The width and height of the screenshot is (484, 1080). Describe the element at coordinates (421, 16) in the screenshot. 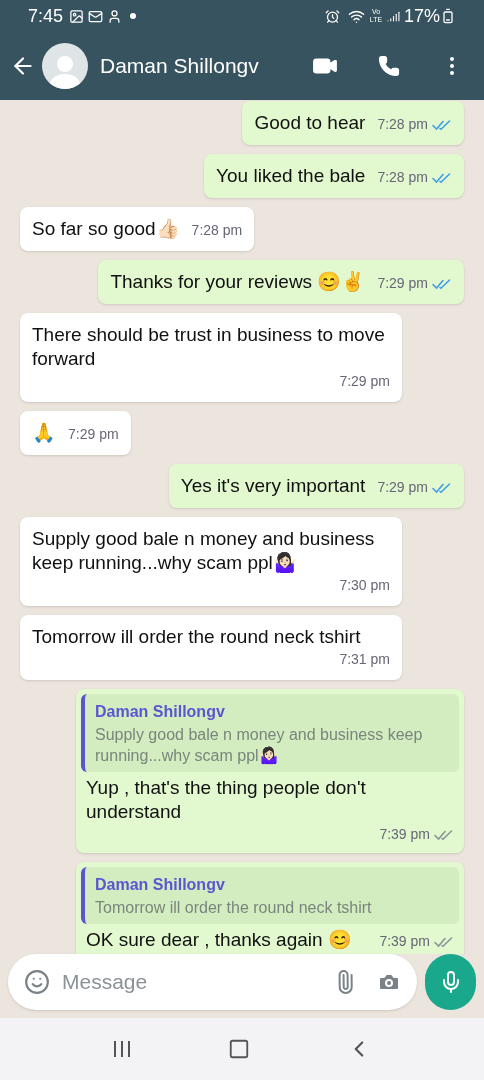

I see `battery-level: 17%` at that location.